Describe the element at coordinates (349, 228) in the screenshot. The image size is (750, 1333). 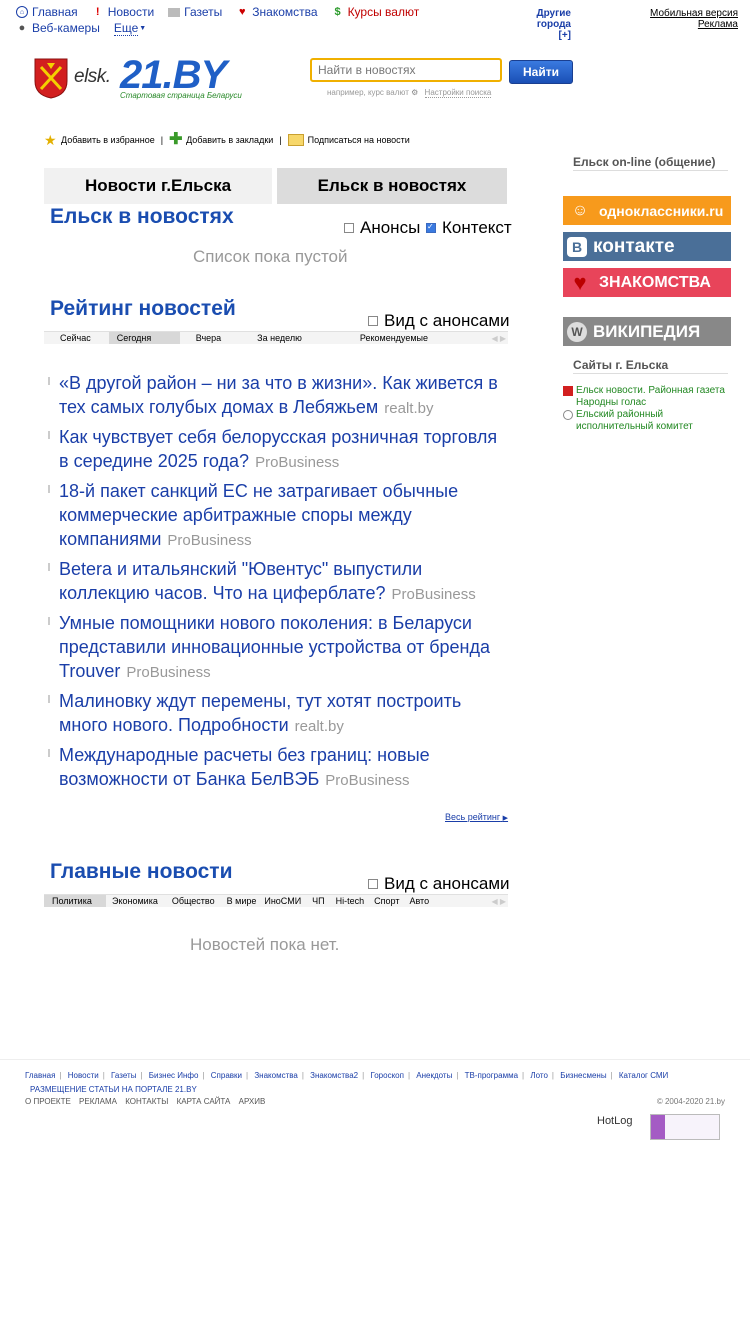
I see `checkbox-icon` at that location.